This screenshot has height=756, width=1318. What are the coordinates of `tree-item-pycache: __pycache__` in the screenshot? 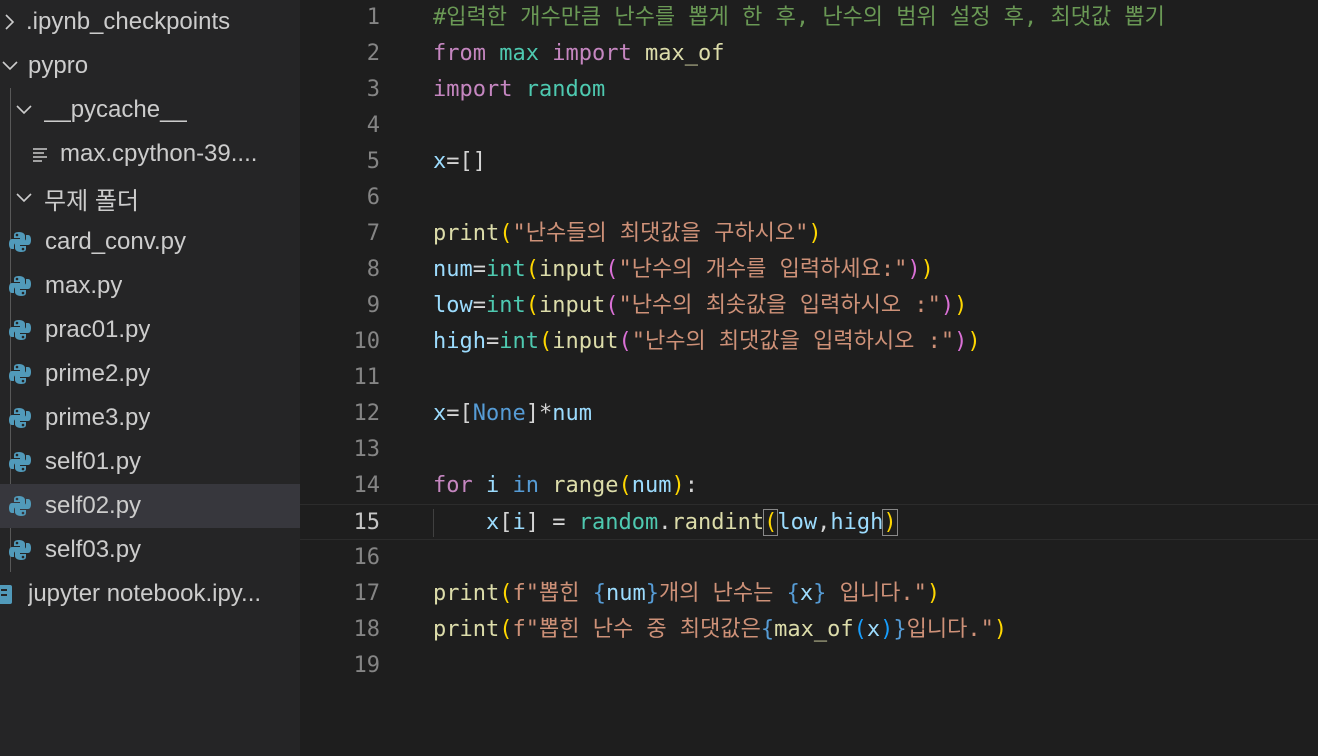 It's located at (150, 110).